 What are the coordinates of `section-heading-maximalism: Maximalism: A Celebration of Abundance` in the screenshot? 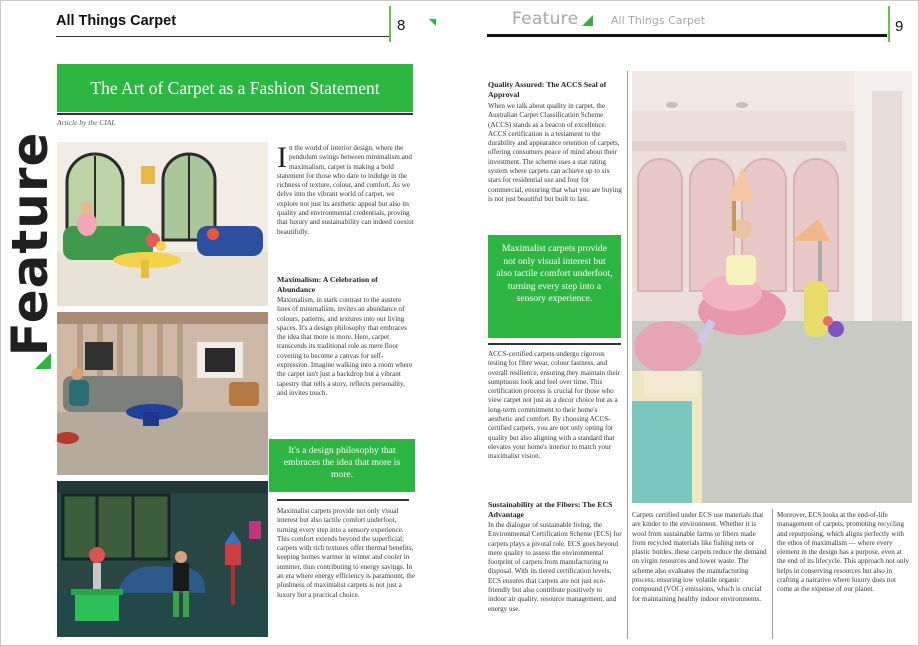 It's located at (327, 284).